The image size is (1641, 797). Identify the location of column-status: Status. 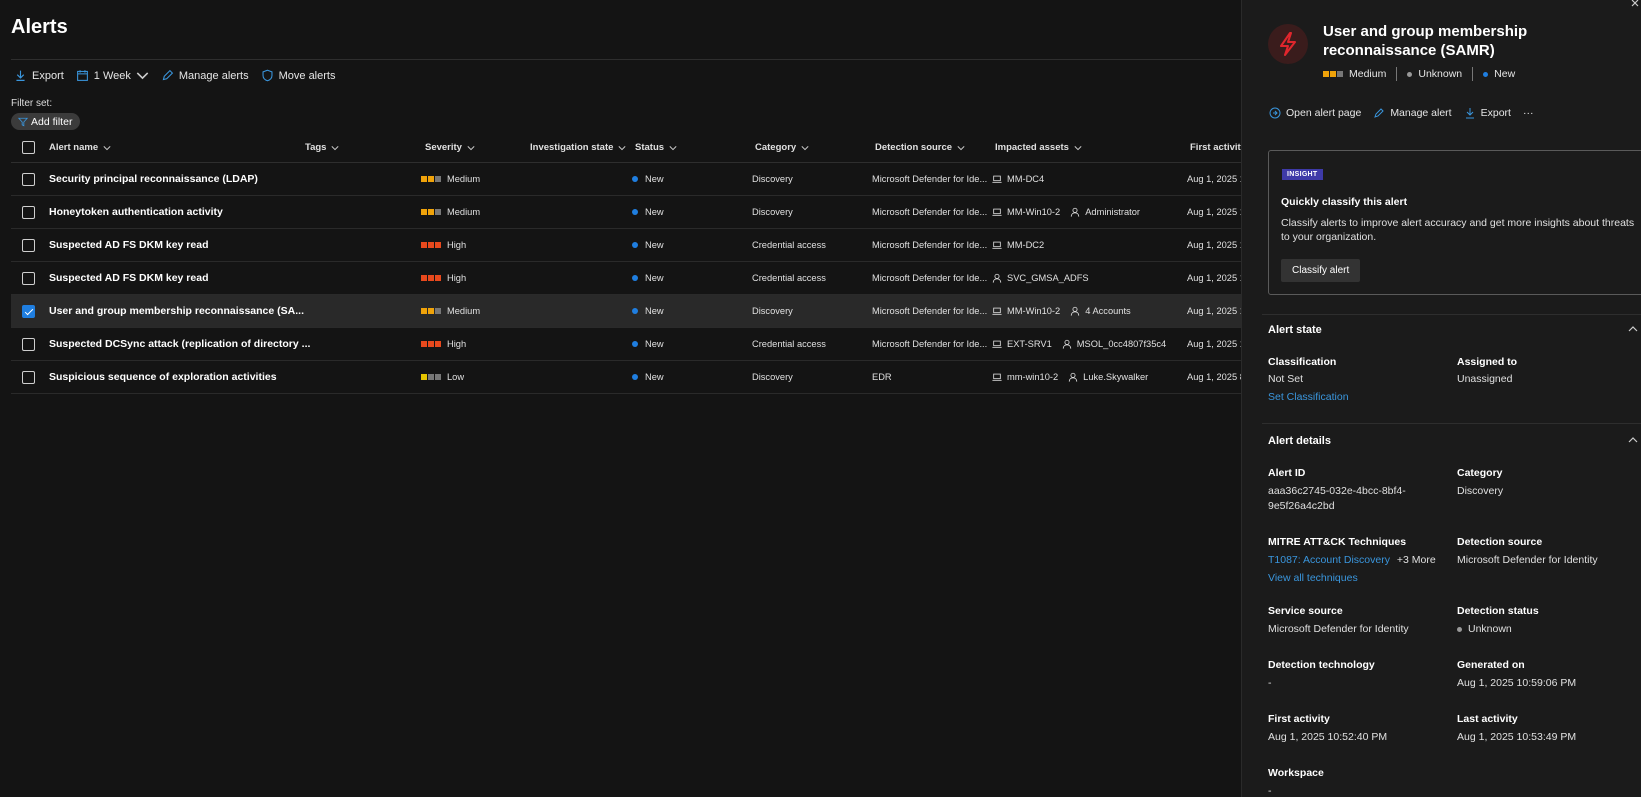
(656, 147).